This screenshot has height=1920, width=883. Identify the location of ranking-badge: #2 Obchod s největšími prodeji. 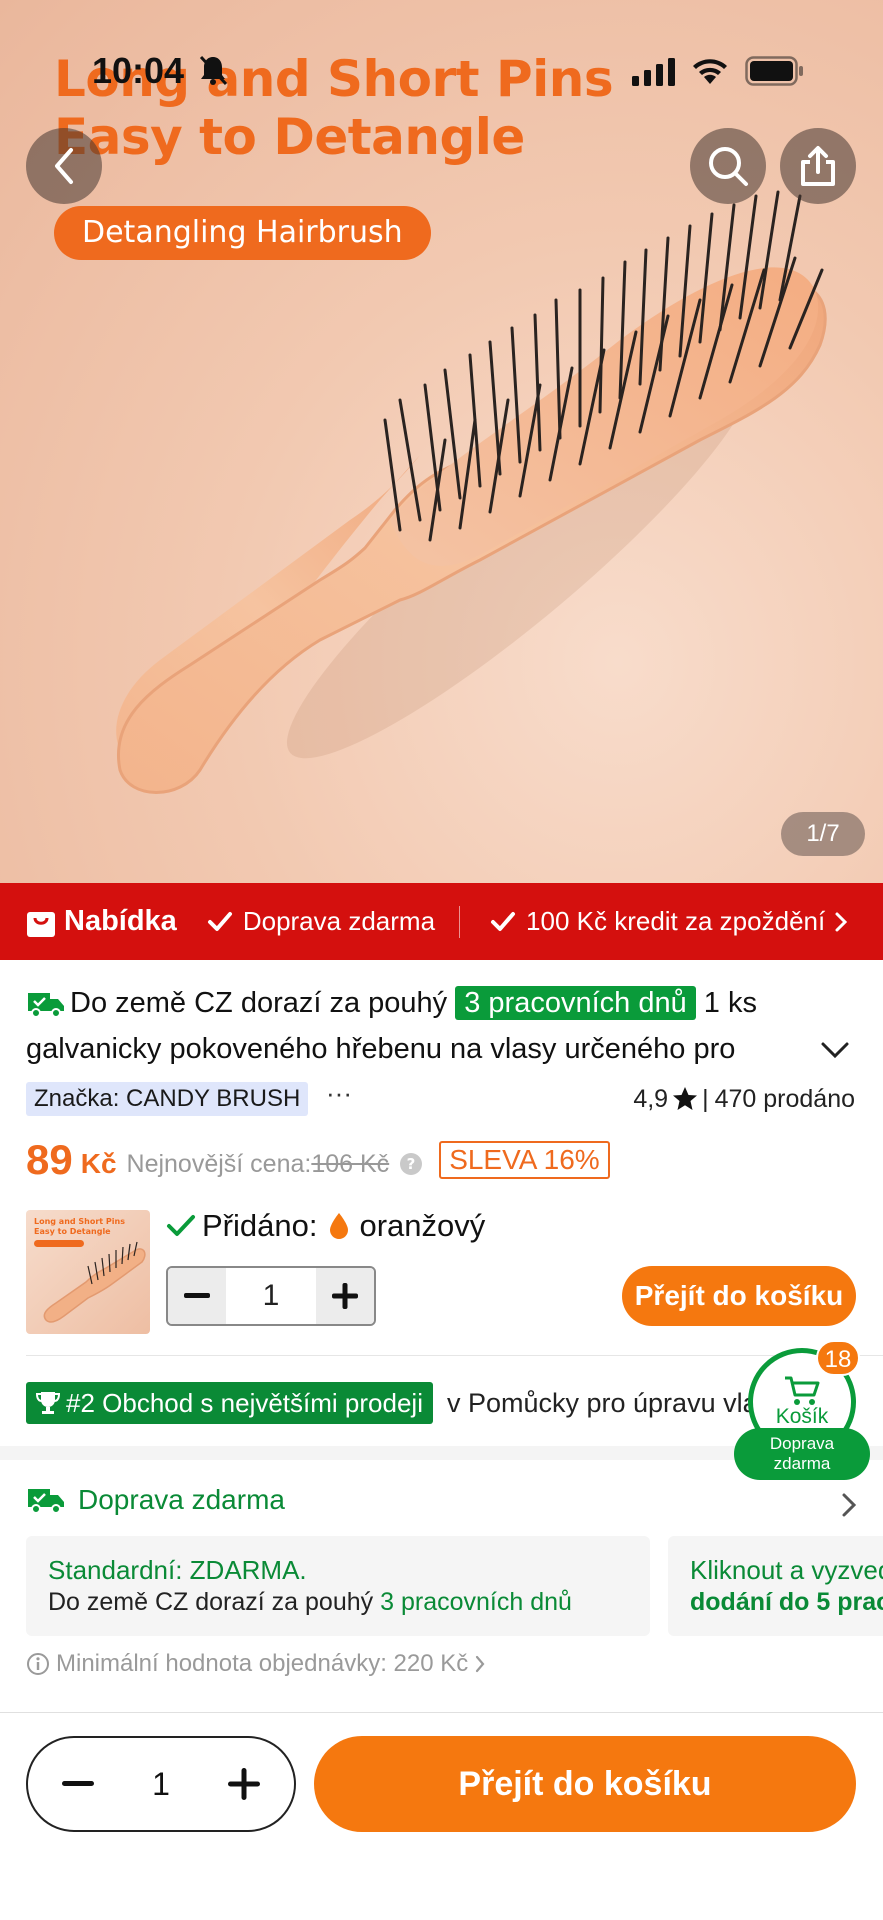
(229, 1403).